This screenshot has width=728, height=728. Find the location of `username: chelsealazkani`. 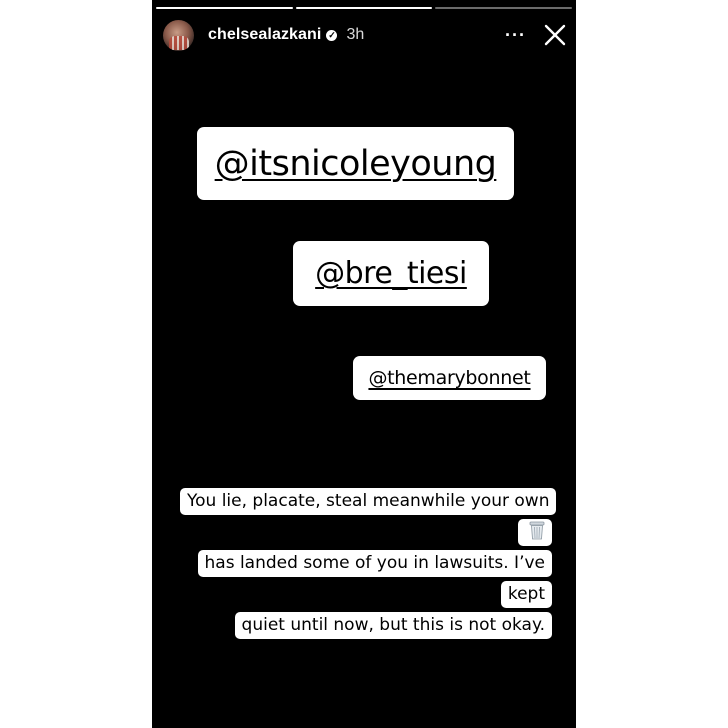

username: chelsealazkani is located at coordinates (264, 35).